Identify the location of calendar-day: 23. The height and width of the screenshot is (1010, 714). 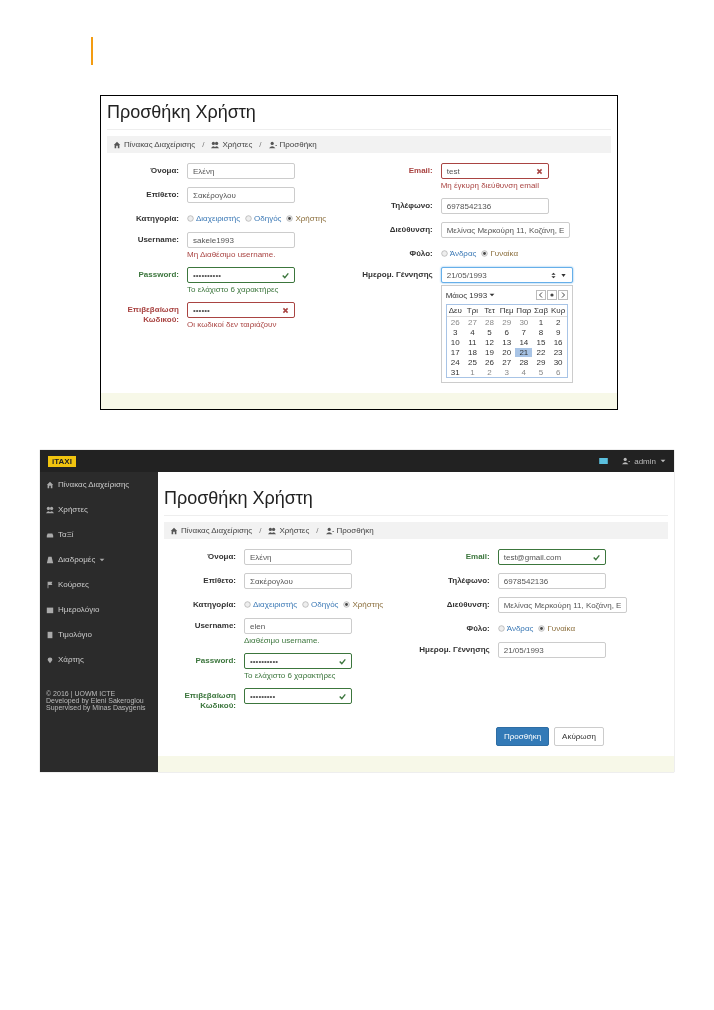
(558, 352).